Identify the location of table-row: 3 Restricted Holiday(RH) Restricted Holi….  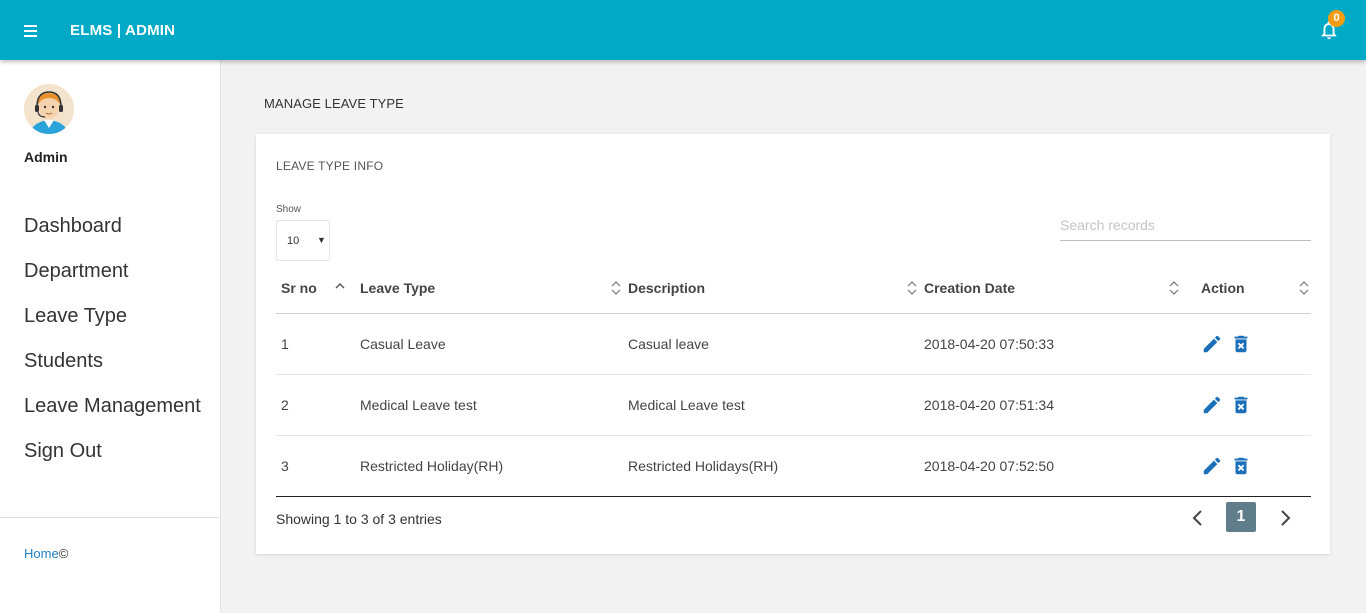
(793, 466).